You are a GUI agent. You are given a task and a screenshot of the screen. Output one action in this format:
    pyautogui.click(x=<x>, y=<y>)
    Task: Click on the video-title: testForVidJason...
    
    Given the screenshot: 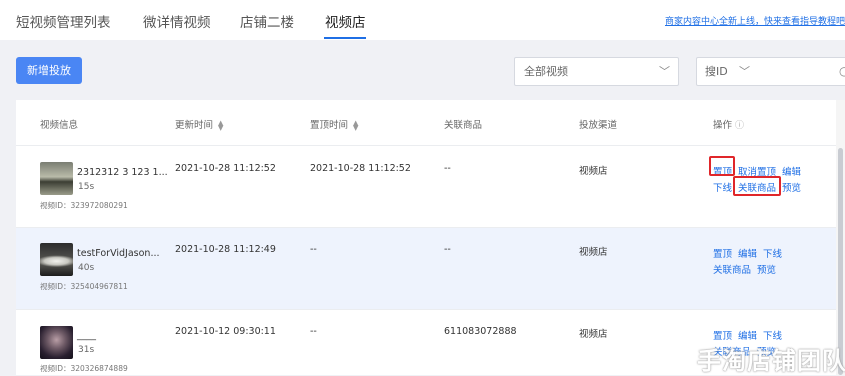 What is the action you would take?
    pyautogui.click(x=118, y=253)
    